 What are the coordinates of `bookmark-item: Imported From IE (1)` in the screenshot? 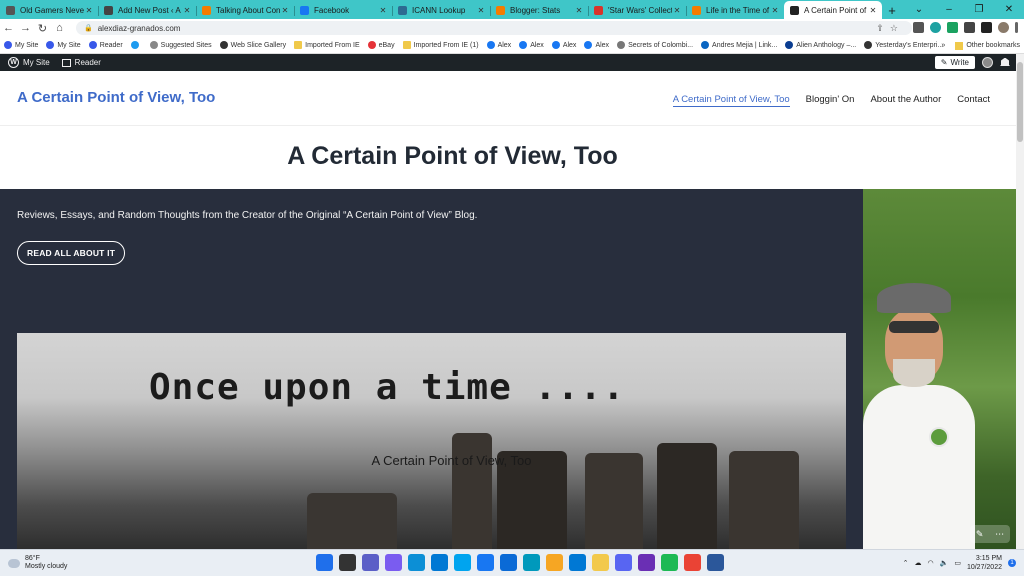 It's located at (440, 45).